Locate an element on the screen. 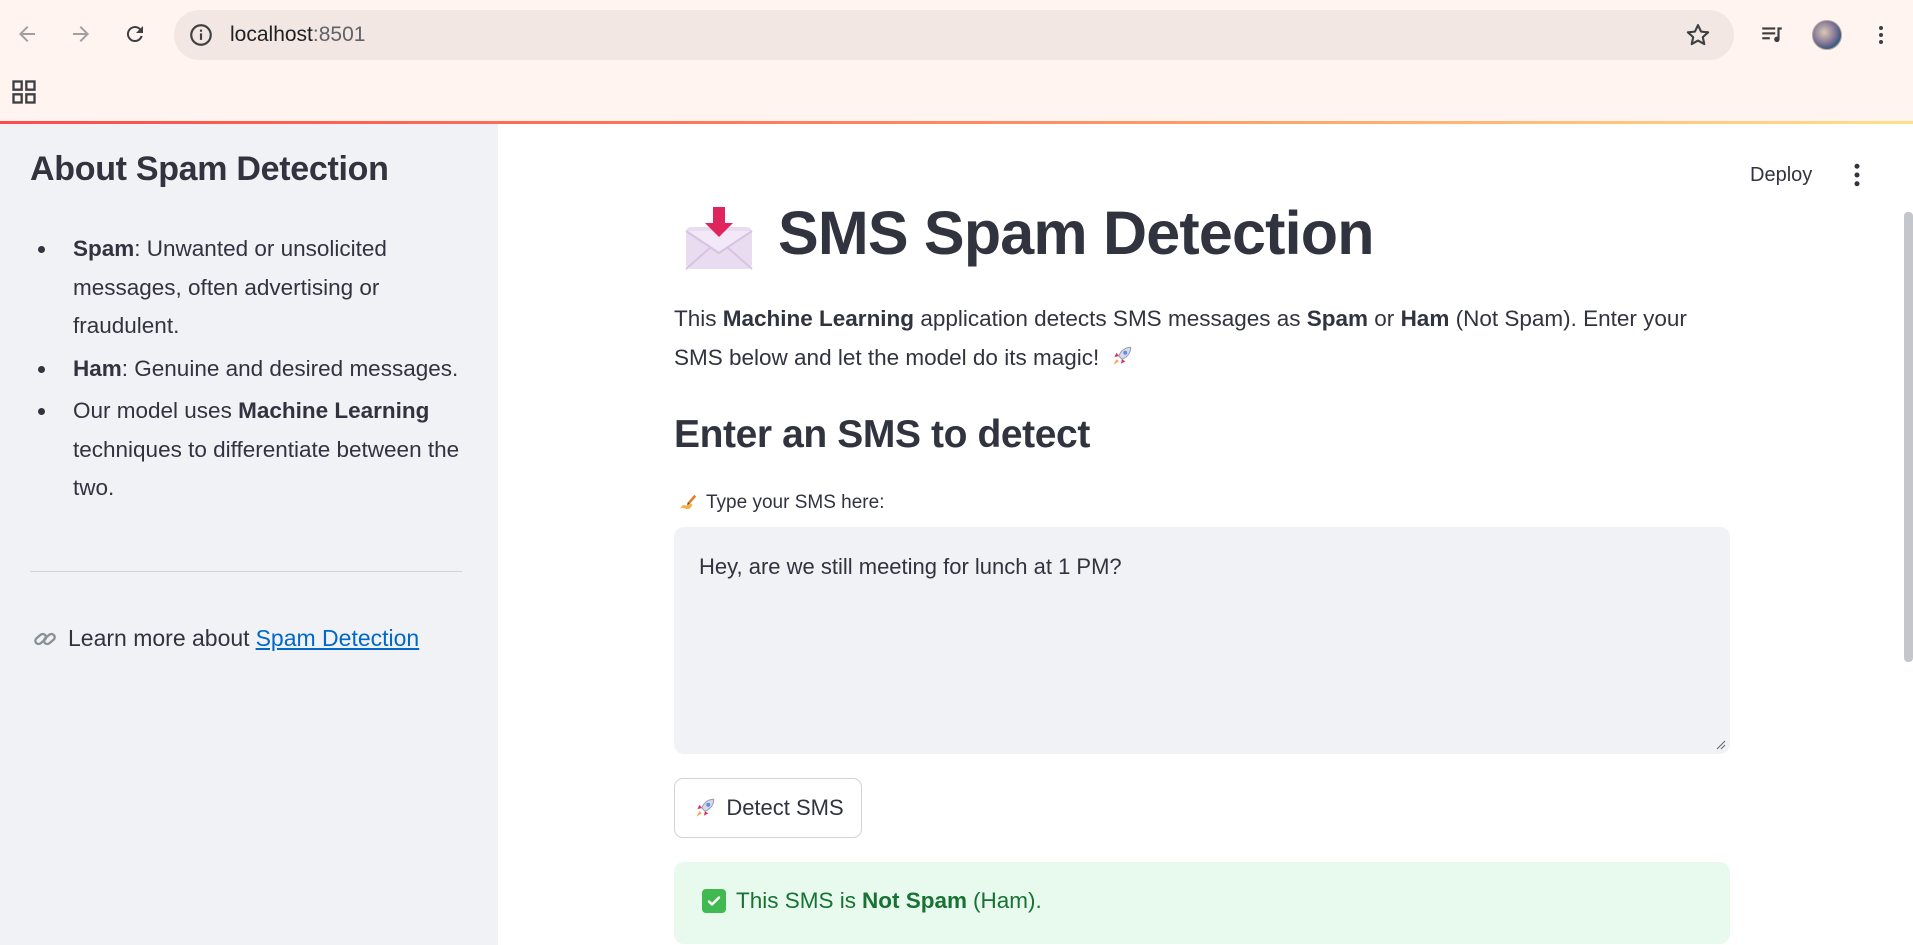  url-port: :8501 is located at coordinates (339, 34).